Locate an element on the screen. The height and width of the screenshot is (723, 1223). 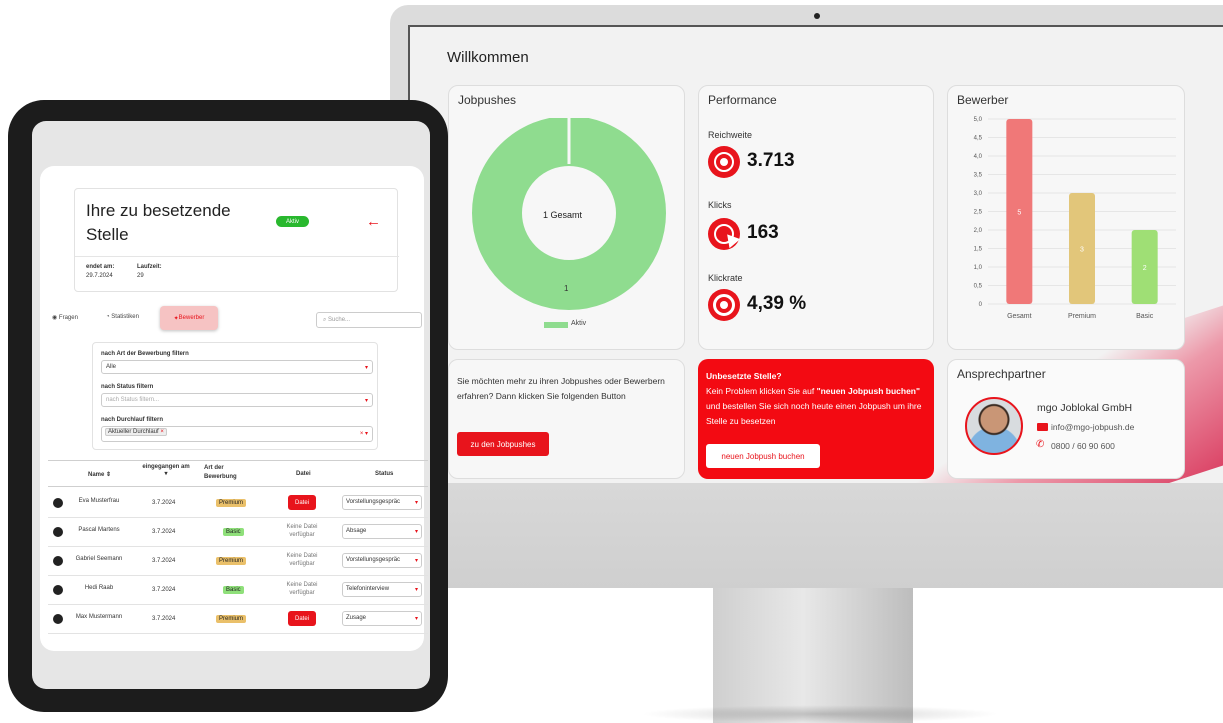
monitor-chin is located at coordinates (806, 535).